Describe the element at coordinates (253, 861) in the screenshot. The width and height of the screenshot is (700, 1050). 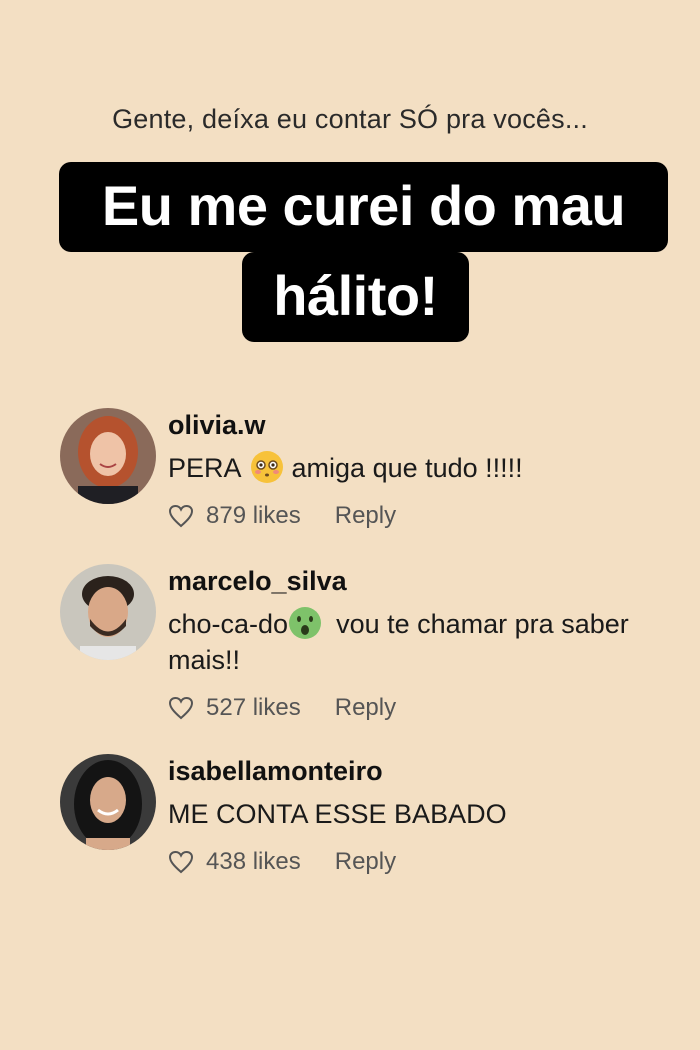
I see `likes-count: 438 likes` at that location.